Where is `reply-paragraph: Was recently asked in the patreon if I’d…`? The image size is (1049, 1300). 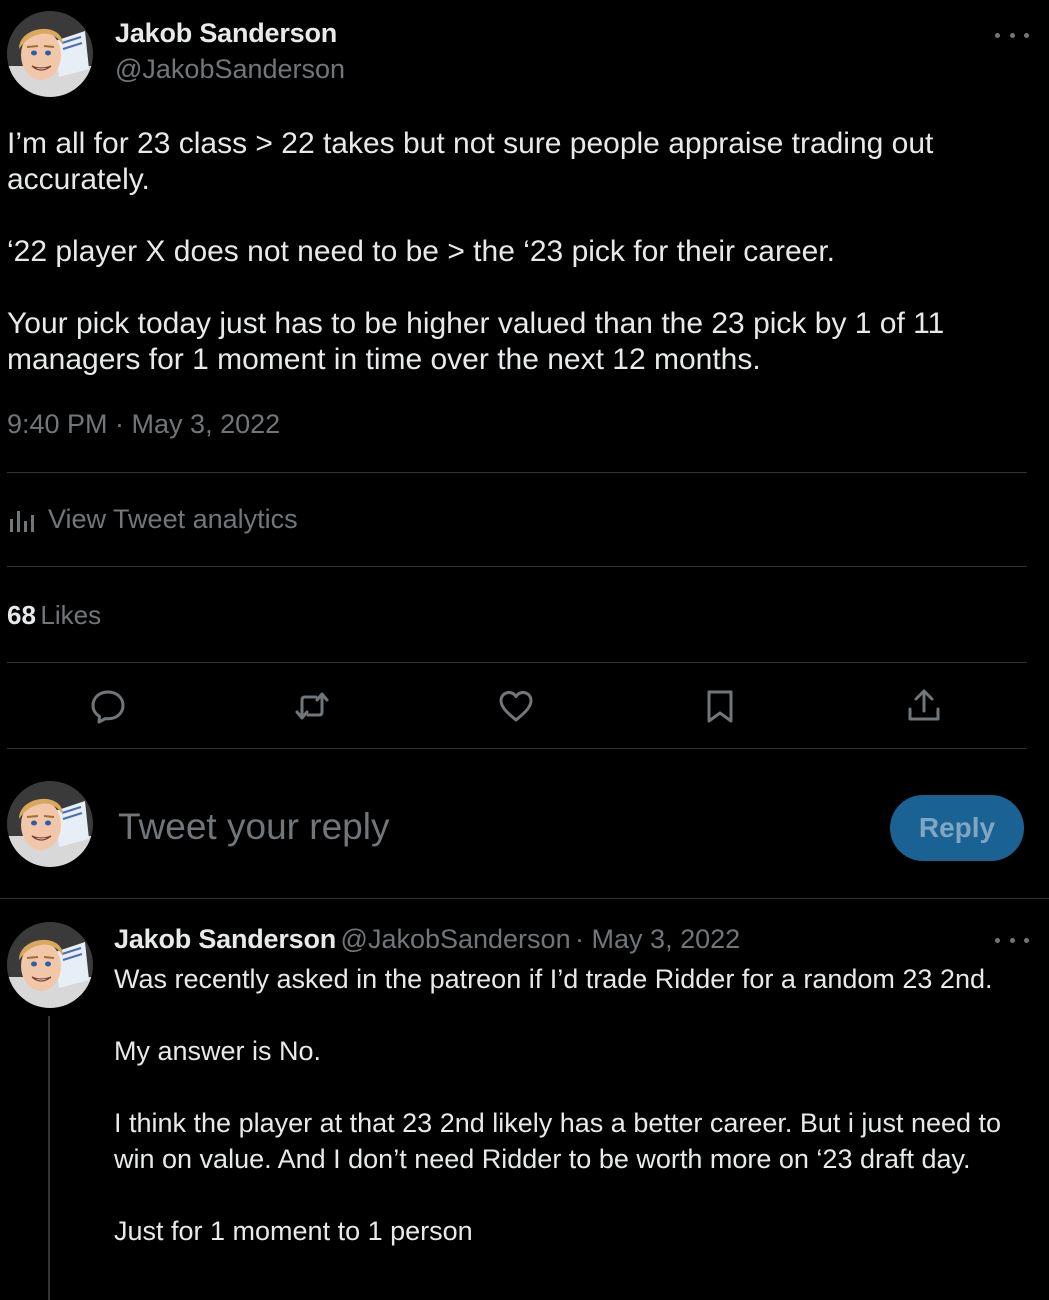 reply-paragraph: Was recently asked in the patreon if I’d… is located at coordinates (553, 979).